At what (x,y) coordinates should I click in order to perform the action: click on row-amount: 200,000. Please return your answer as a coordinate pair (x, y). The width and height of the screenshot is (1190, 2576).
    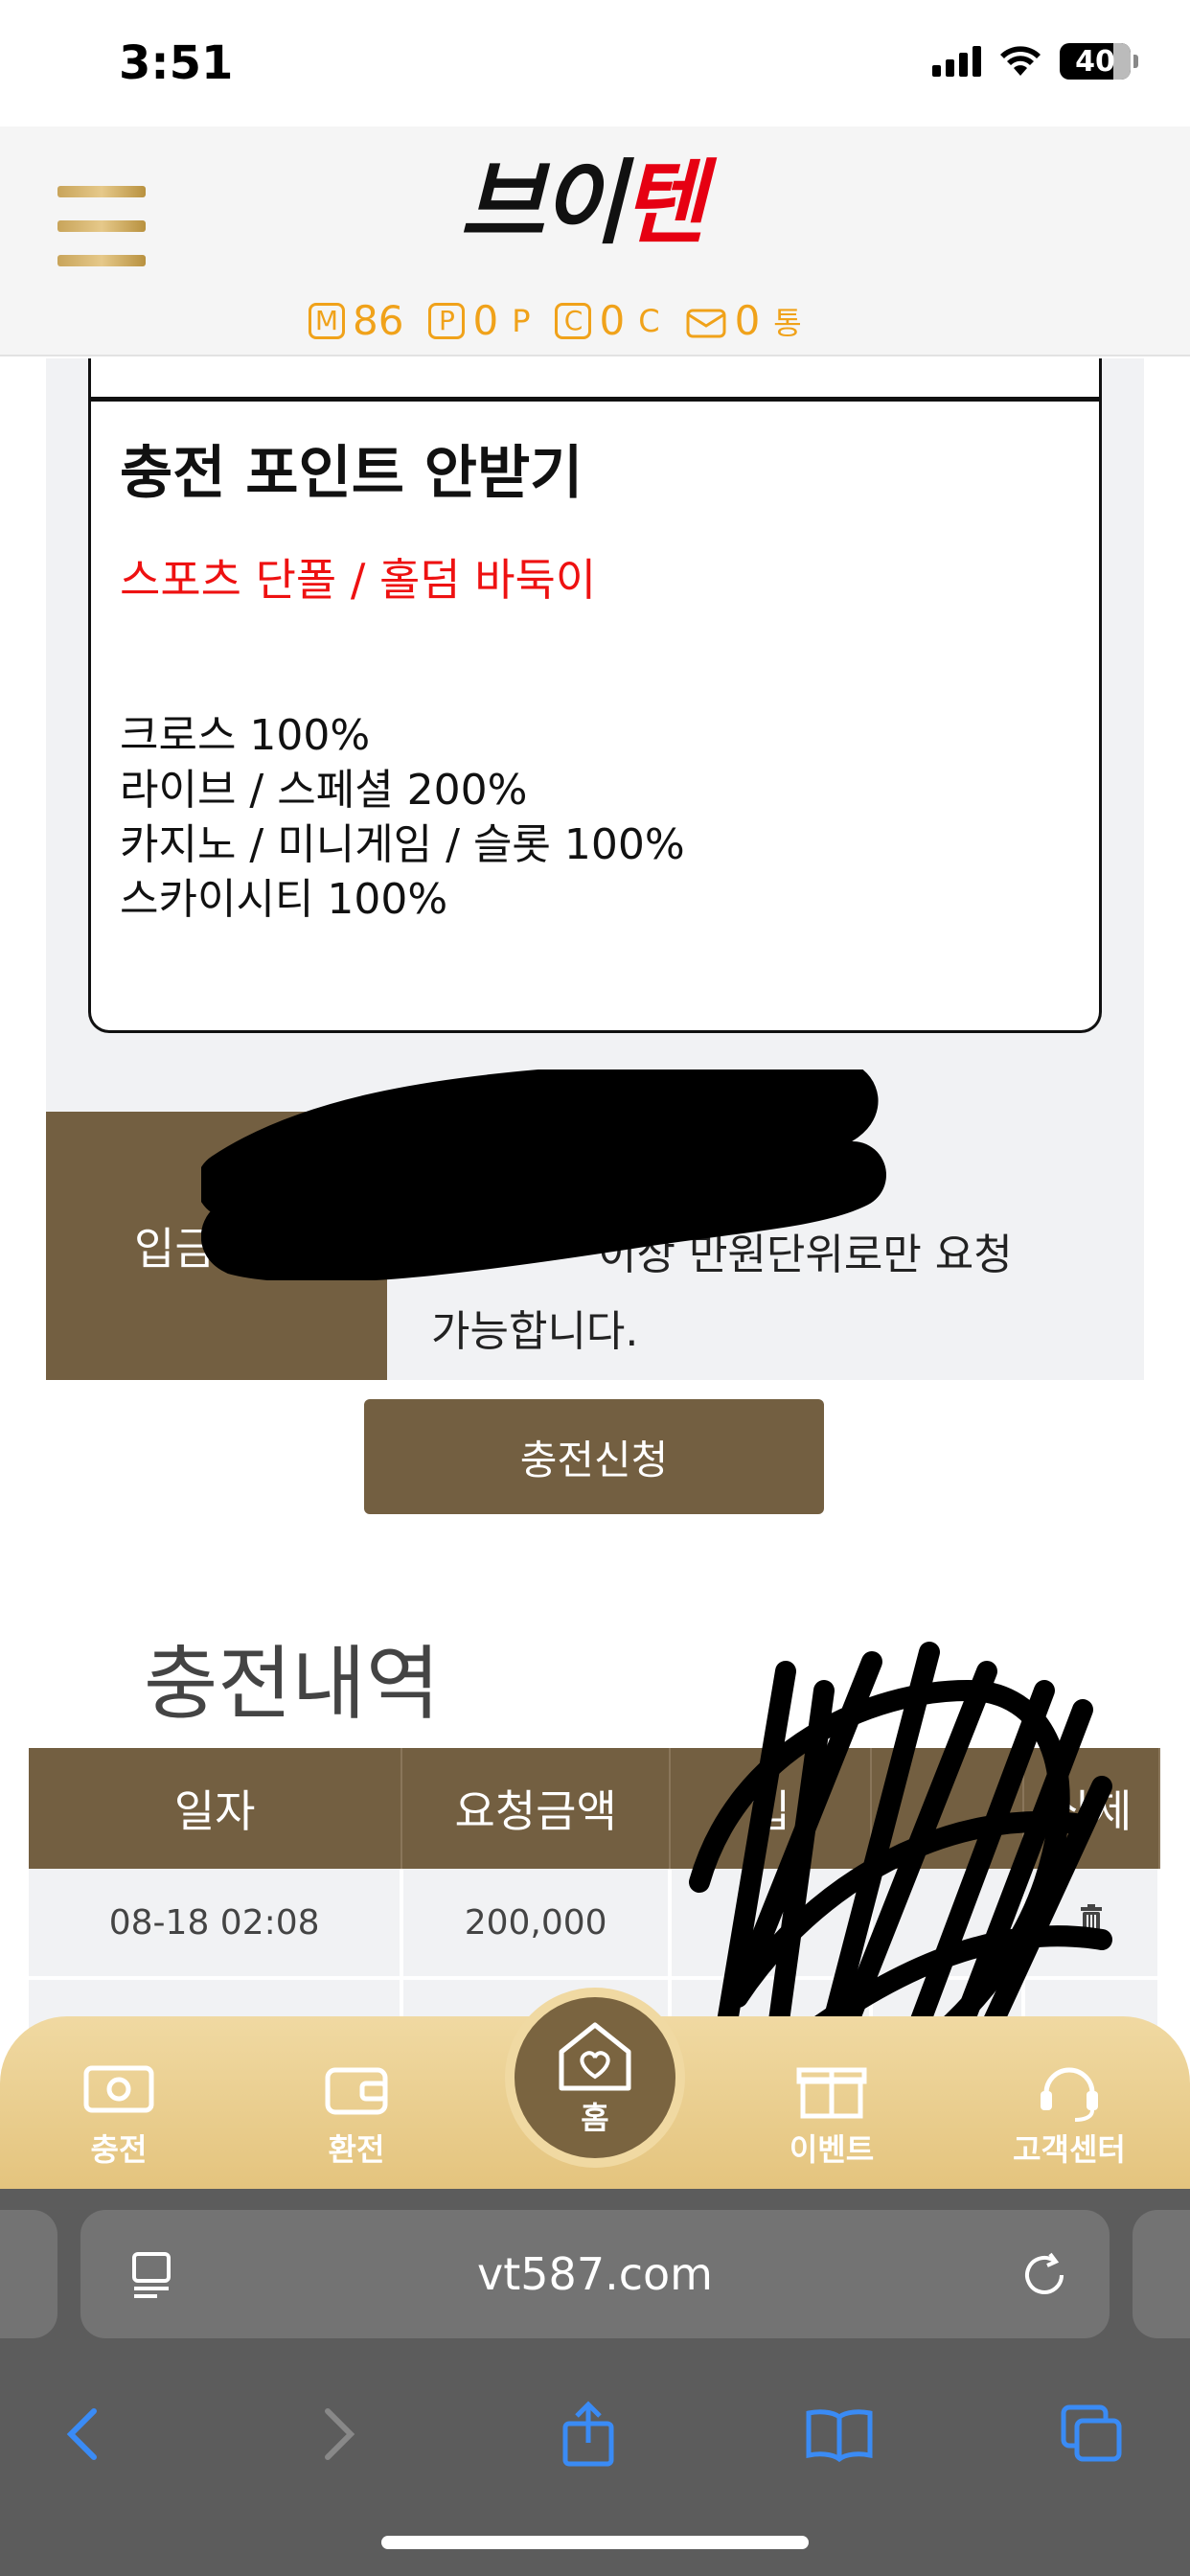
    Looking at the image, I should click on (537, 1924).